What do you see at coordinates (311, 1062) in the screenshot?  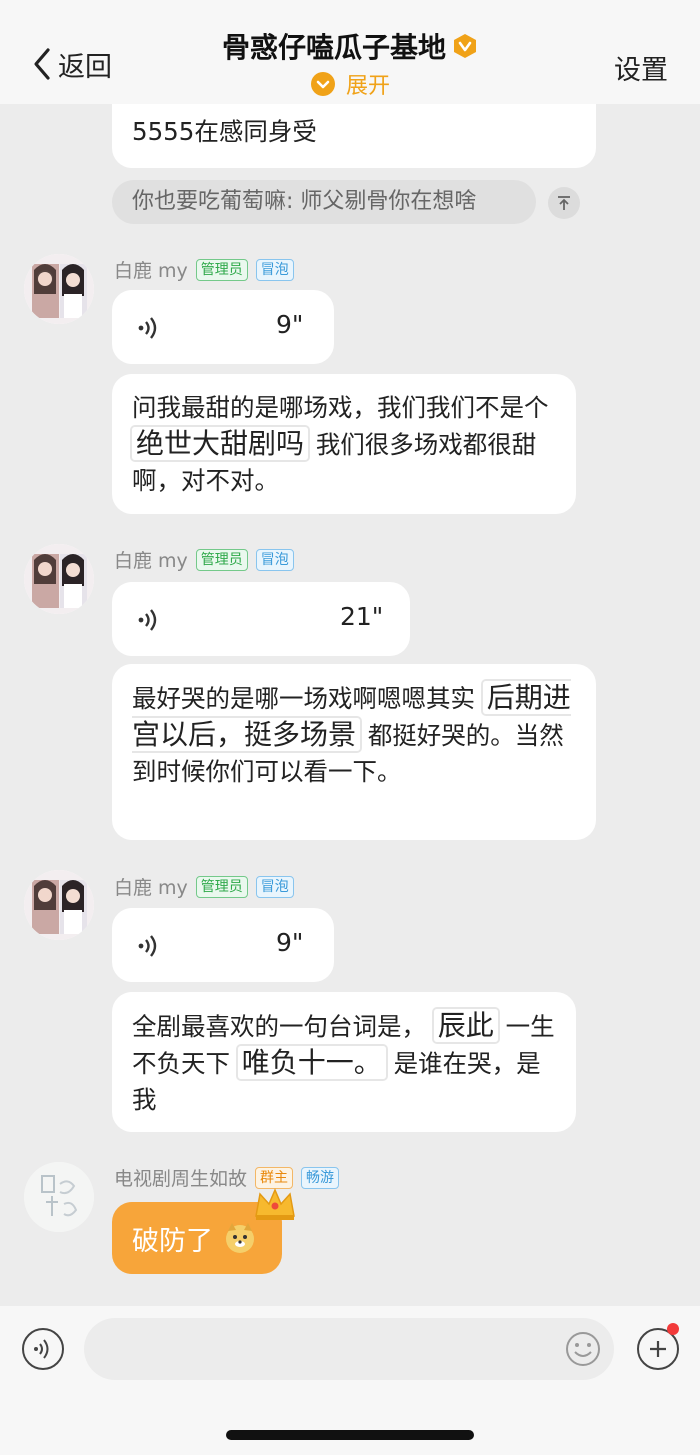 I see `highlighted-text: 唯负十一。` at bounding box center [311, 1062].